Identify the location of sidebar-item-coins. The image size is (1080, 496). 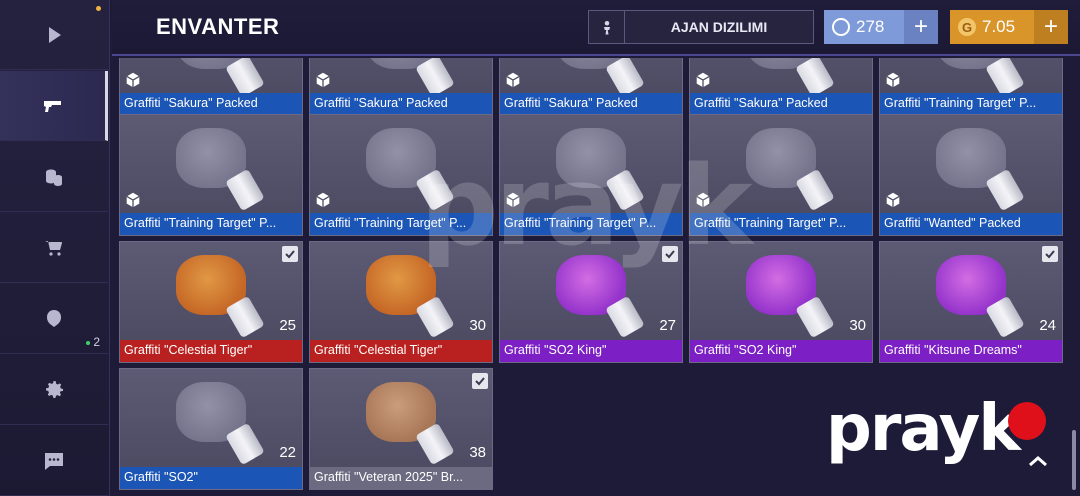
(54, 177).